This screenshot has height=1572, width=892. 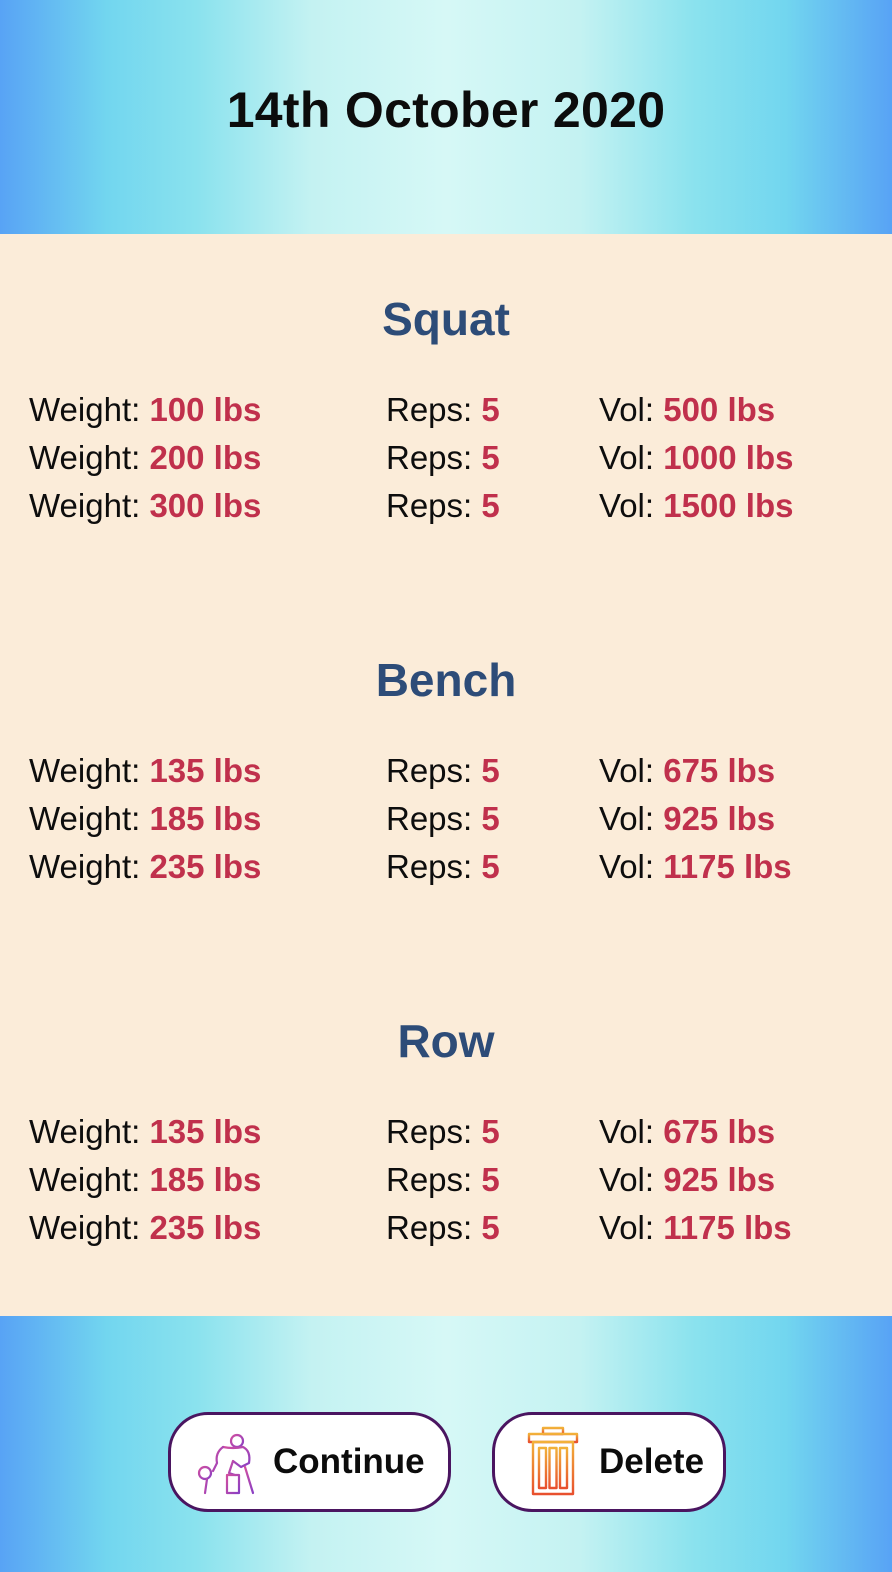 I want to click on vol-cell: Vol: 1175 lbs, so click(x=695, y=867).